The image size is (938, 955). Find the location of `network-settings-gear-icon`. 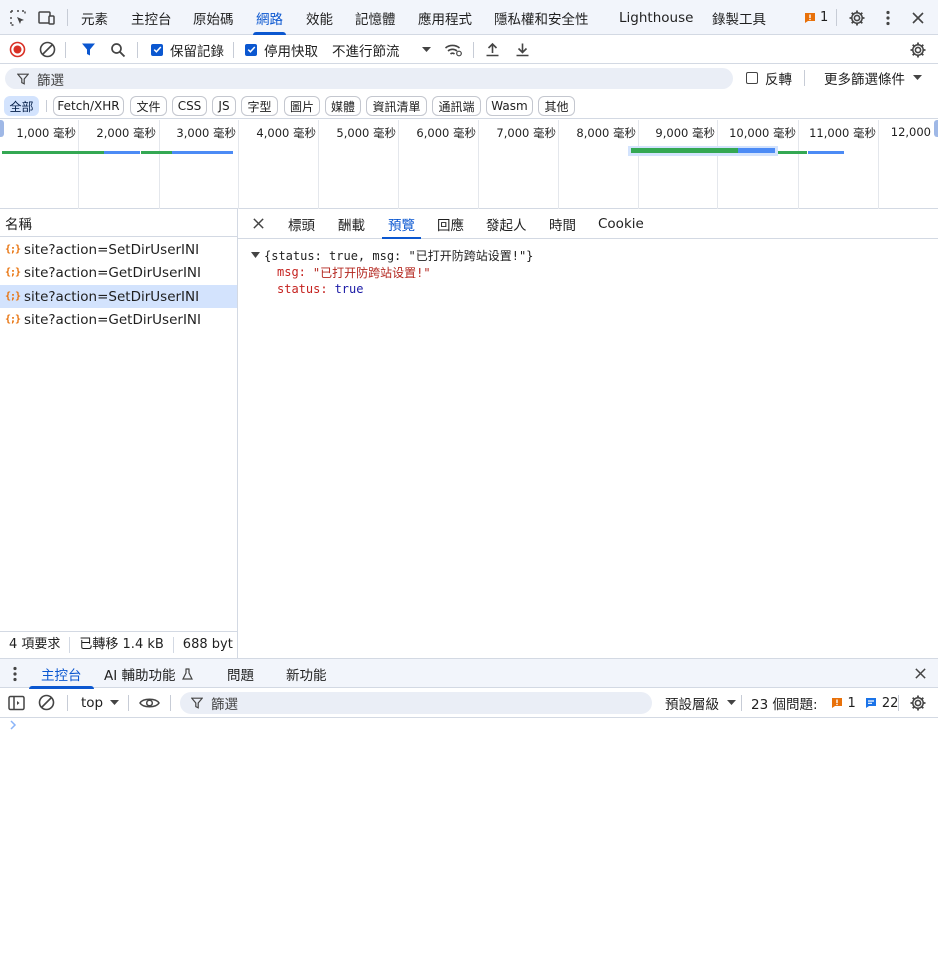

network-settings-gear-icon is located at coordinates (918, 49).